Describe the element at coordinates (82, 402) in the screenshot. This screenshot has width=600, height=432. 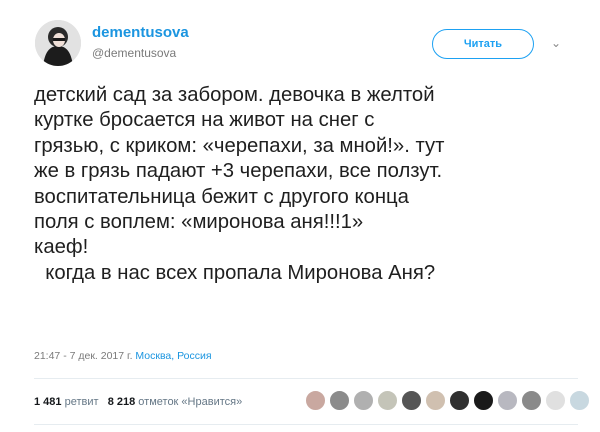
I see `retweet-label: ретвит` at that location.